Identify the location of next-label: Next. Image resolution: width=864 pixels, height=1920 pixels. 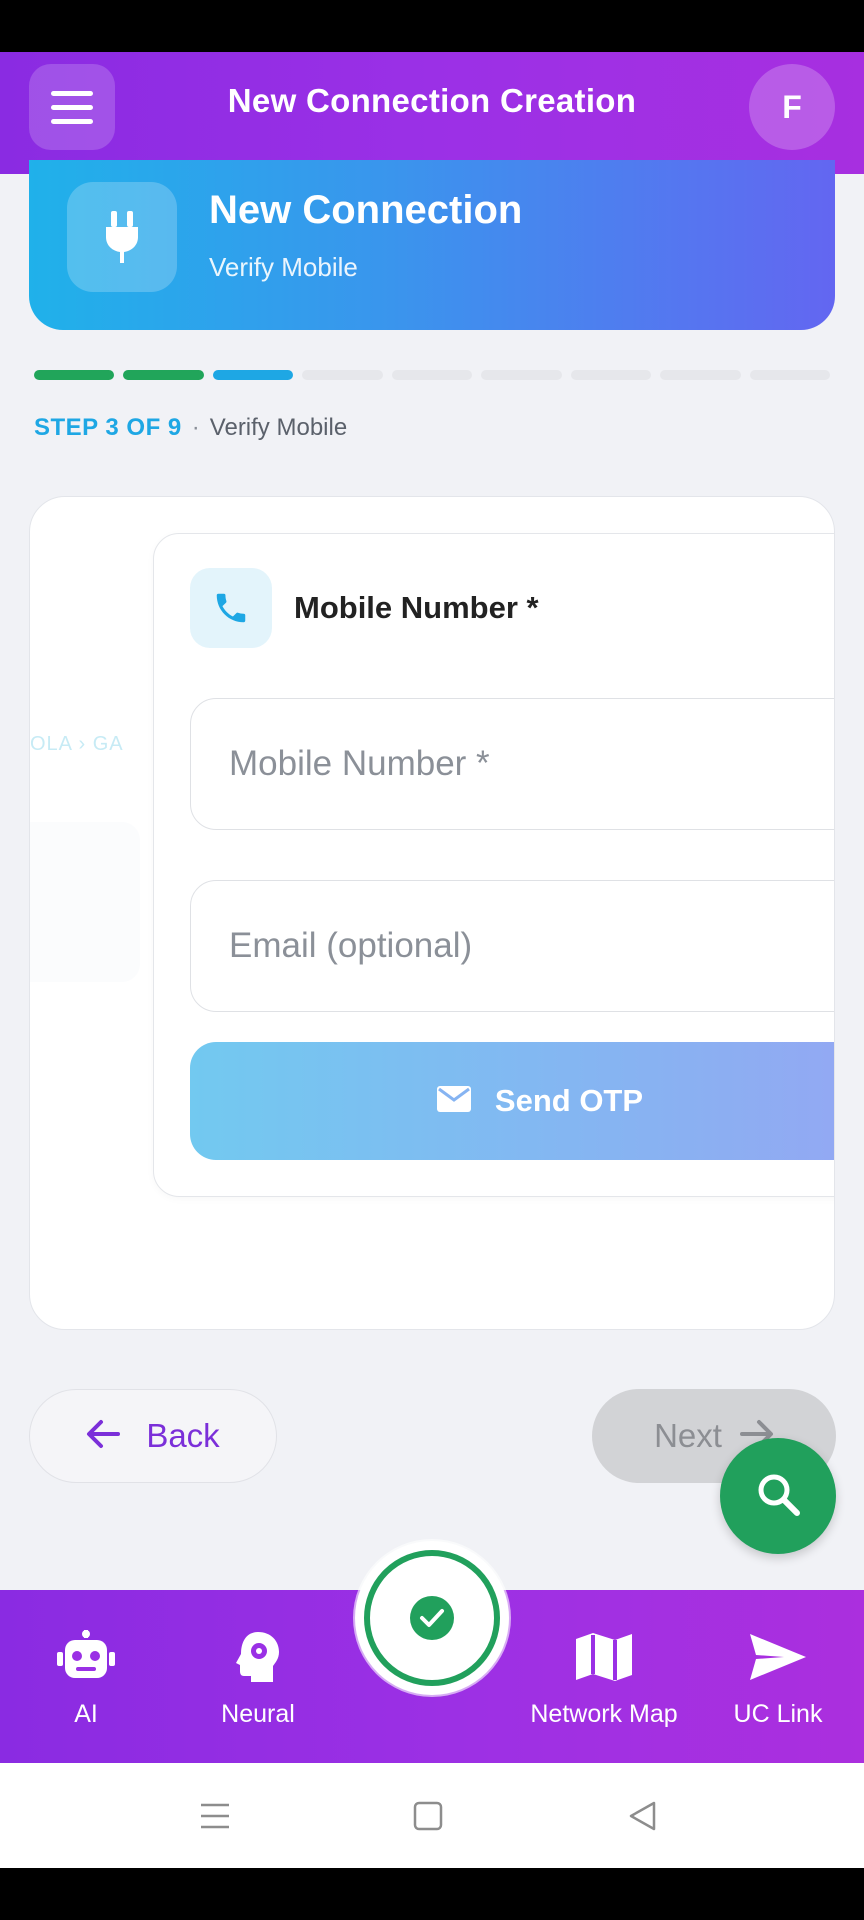
(688, 1435).